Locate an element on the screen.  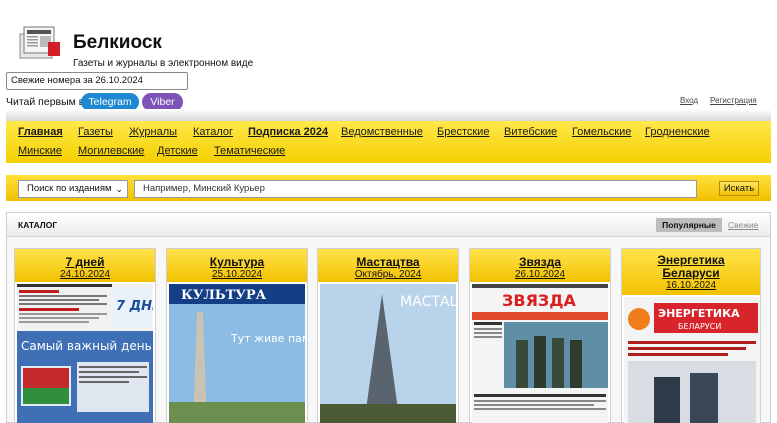
search-button: Искать is located at coordinates (739, 188).